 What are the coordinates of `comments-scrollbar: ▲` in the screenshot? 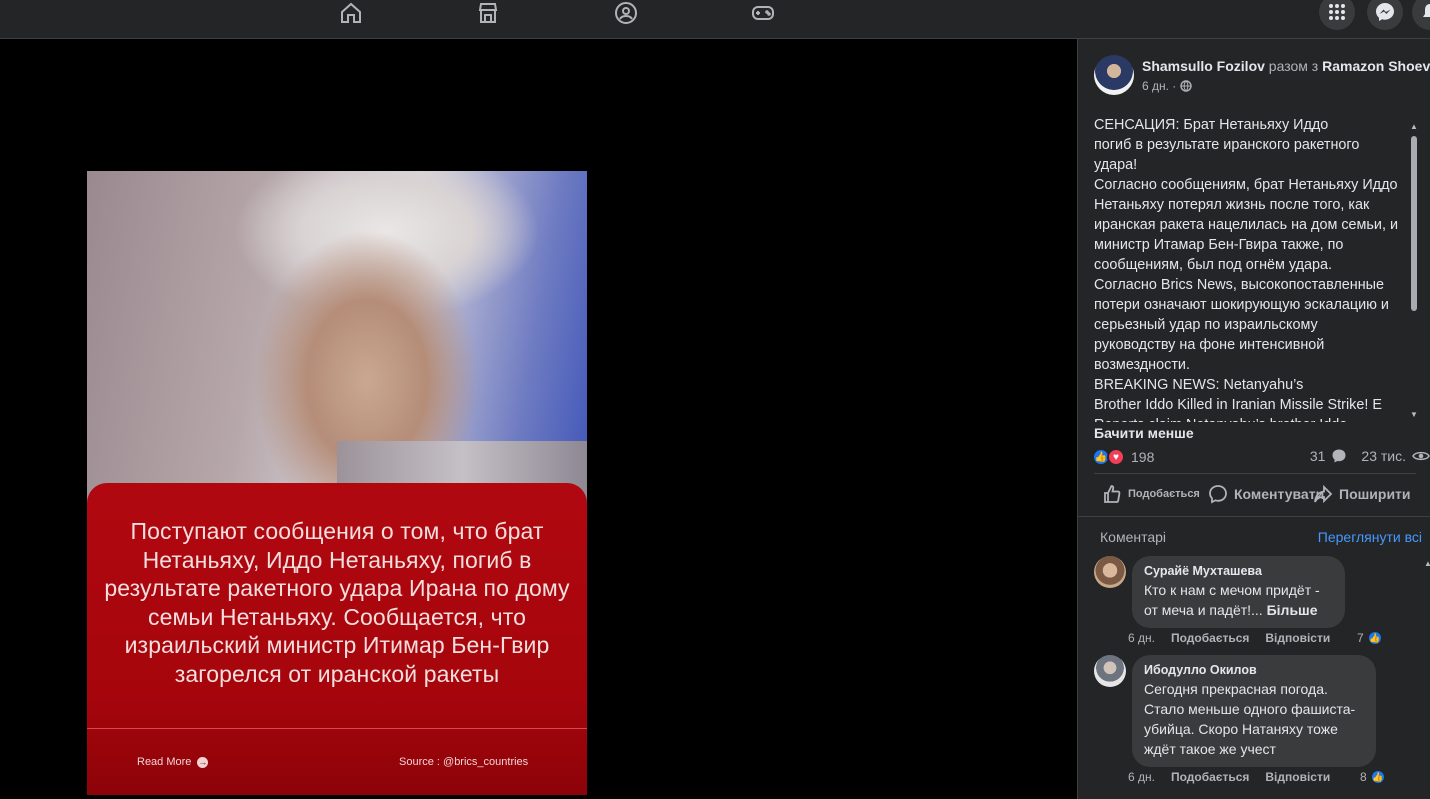 It's located at (1426, 679).